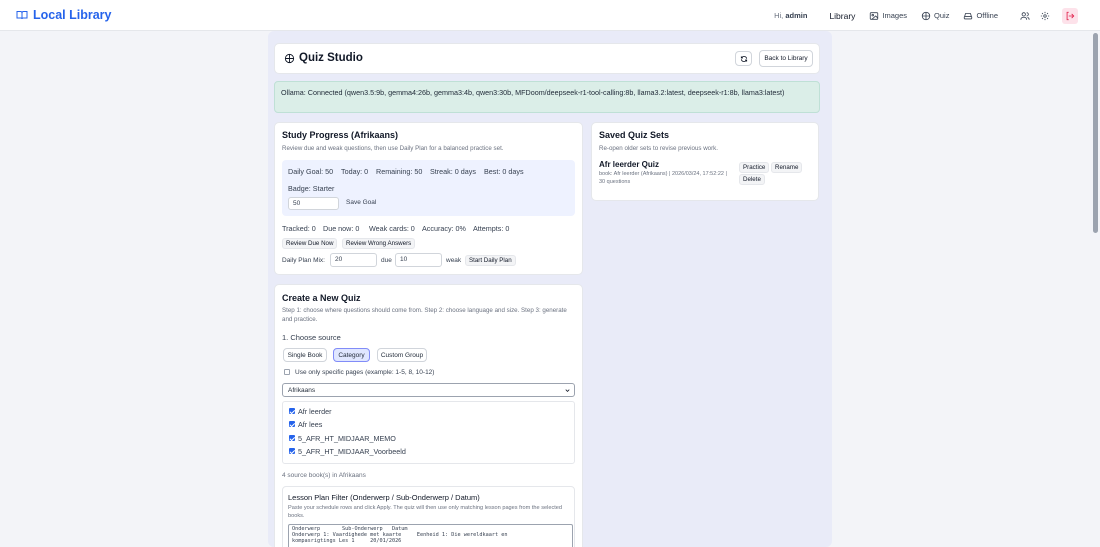  What do you see at coordinates (299, 228) in the screenshot?
I see `tracked-count: Tracked: 0` at bounding box center [299, 228].